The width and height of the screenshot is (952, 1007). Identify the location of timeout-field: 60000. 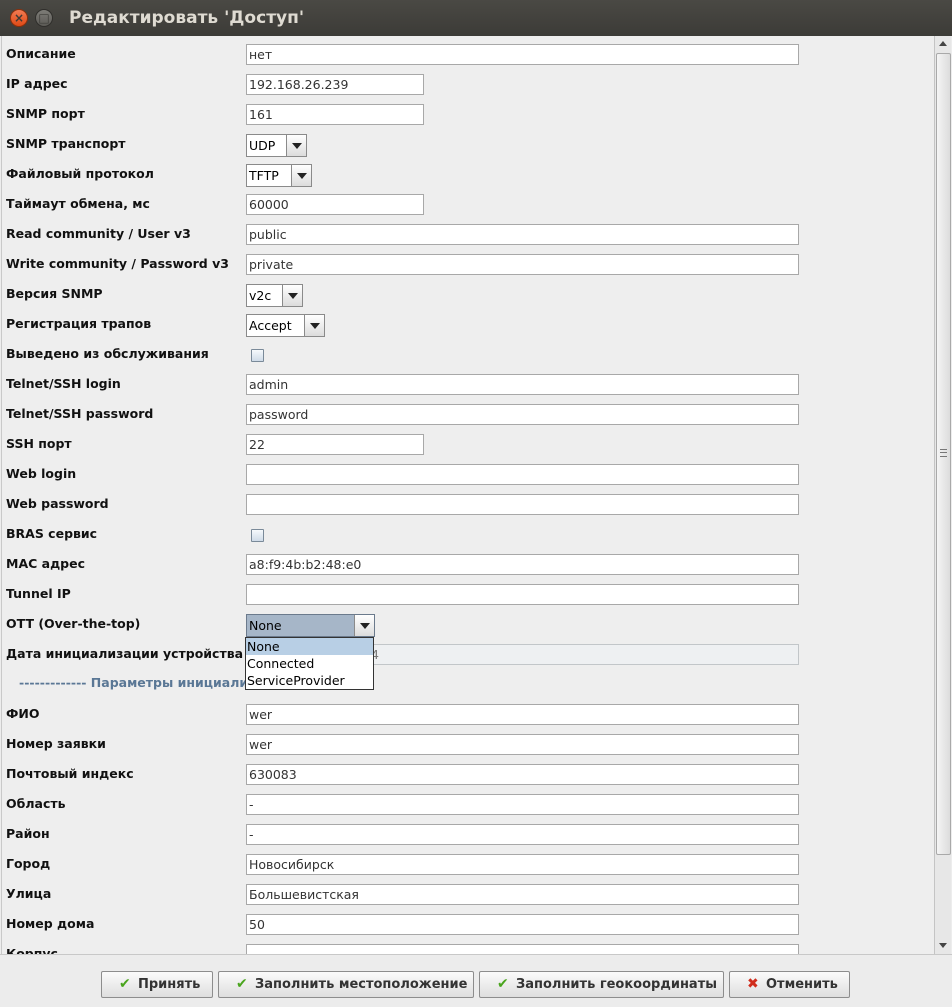
(335, 204).